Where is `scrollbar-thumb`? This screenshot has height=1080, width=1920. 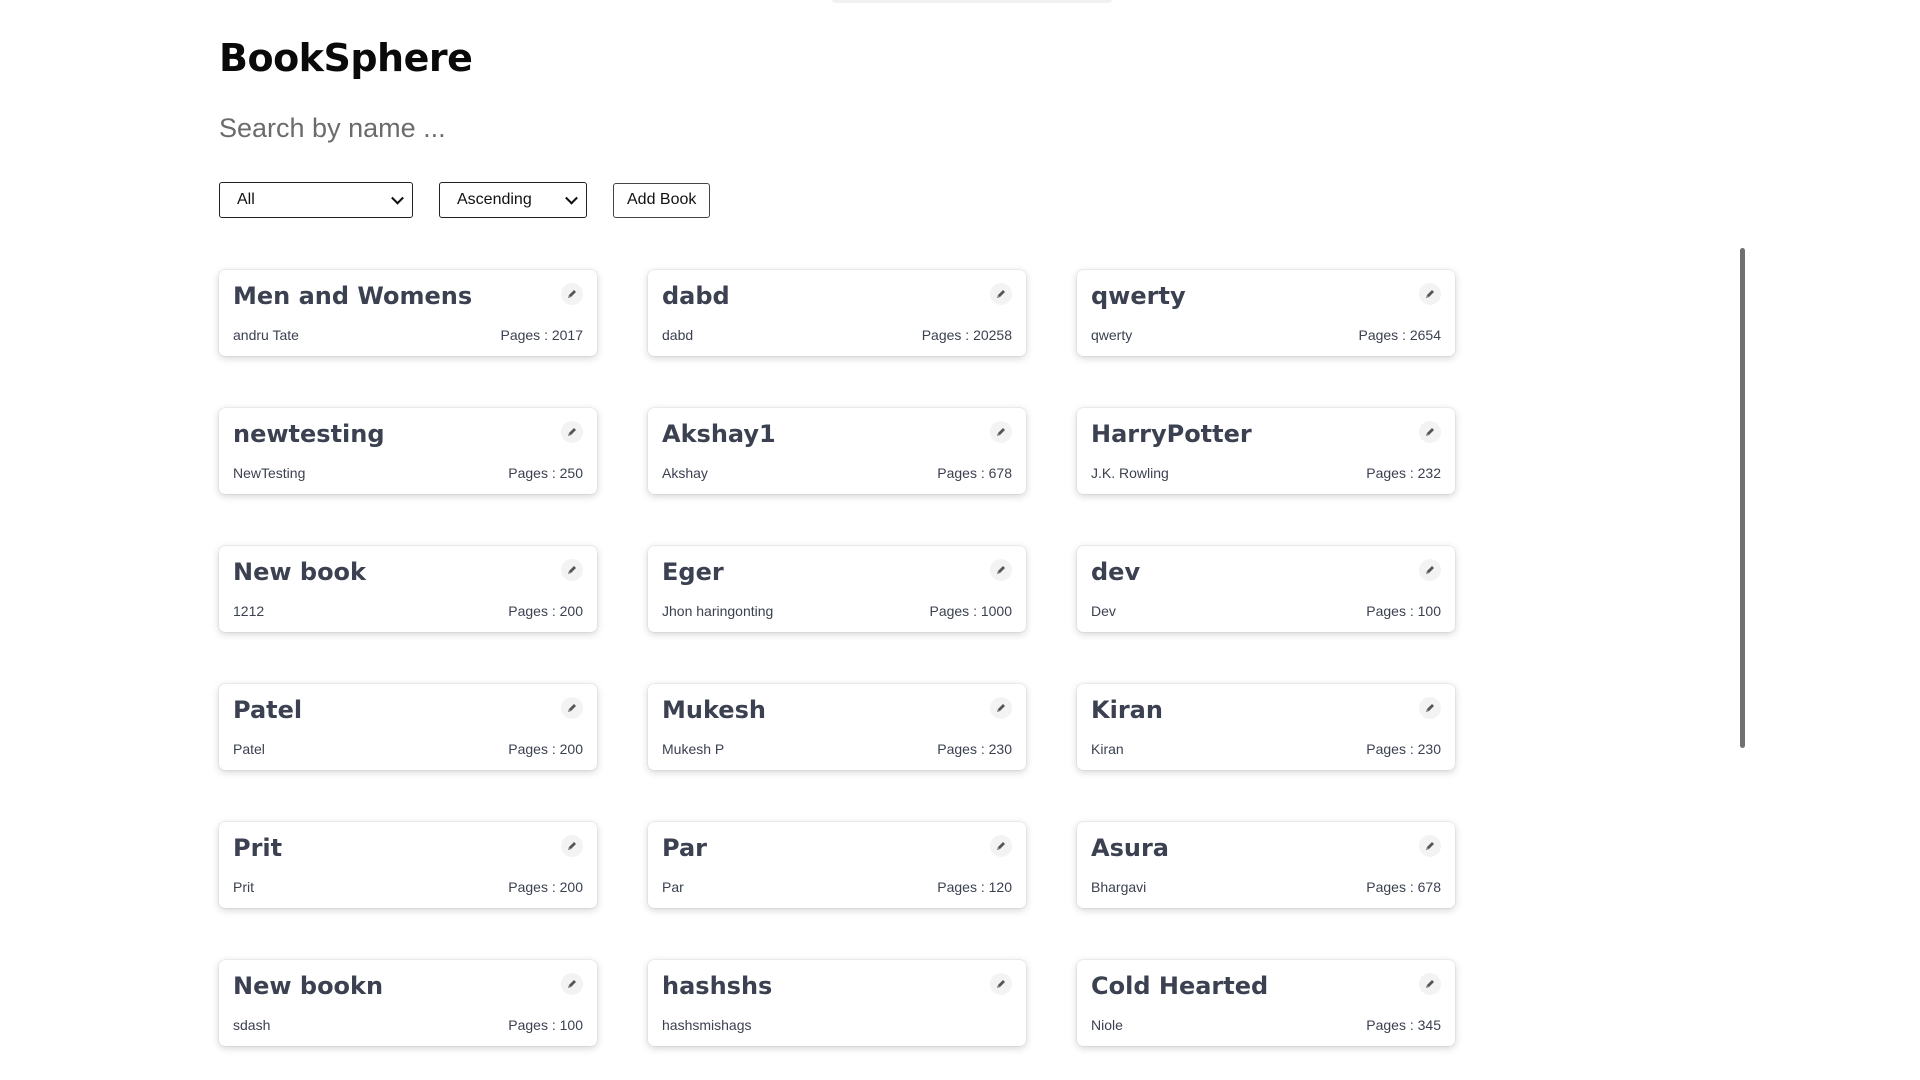 scrollbar-thumb is located at coordinates (1742, 498).